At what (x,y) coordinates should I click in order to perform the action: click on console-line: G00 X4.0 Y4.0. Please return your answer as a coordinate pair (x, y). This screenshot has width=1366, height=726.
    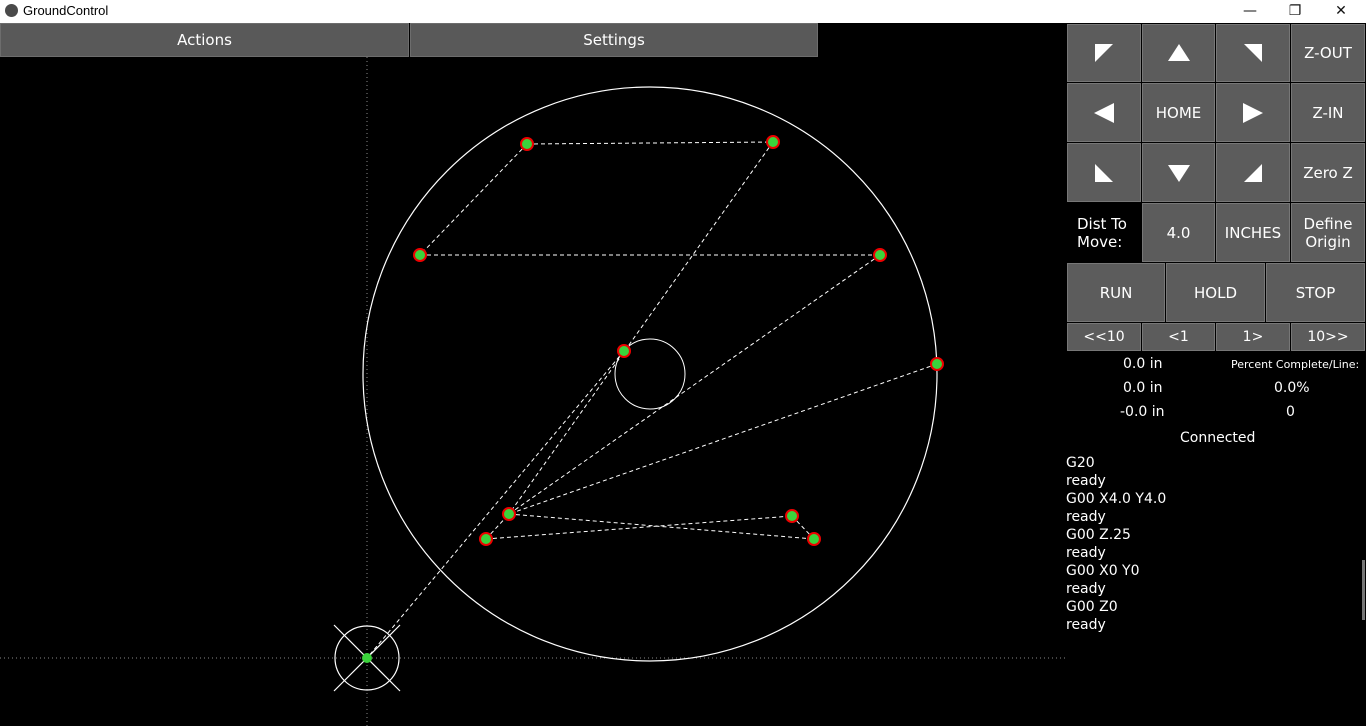
    Looking at the image, I should click on (1116, 499).